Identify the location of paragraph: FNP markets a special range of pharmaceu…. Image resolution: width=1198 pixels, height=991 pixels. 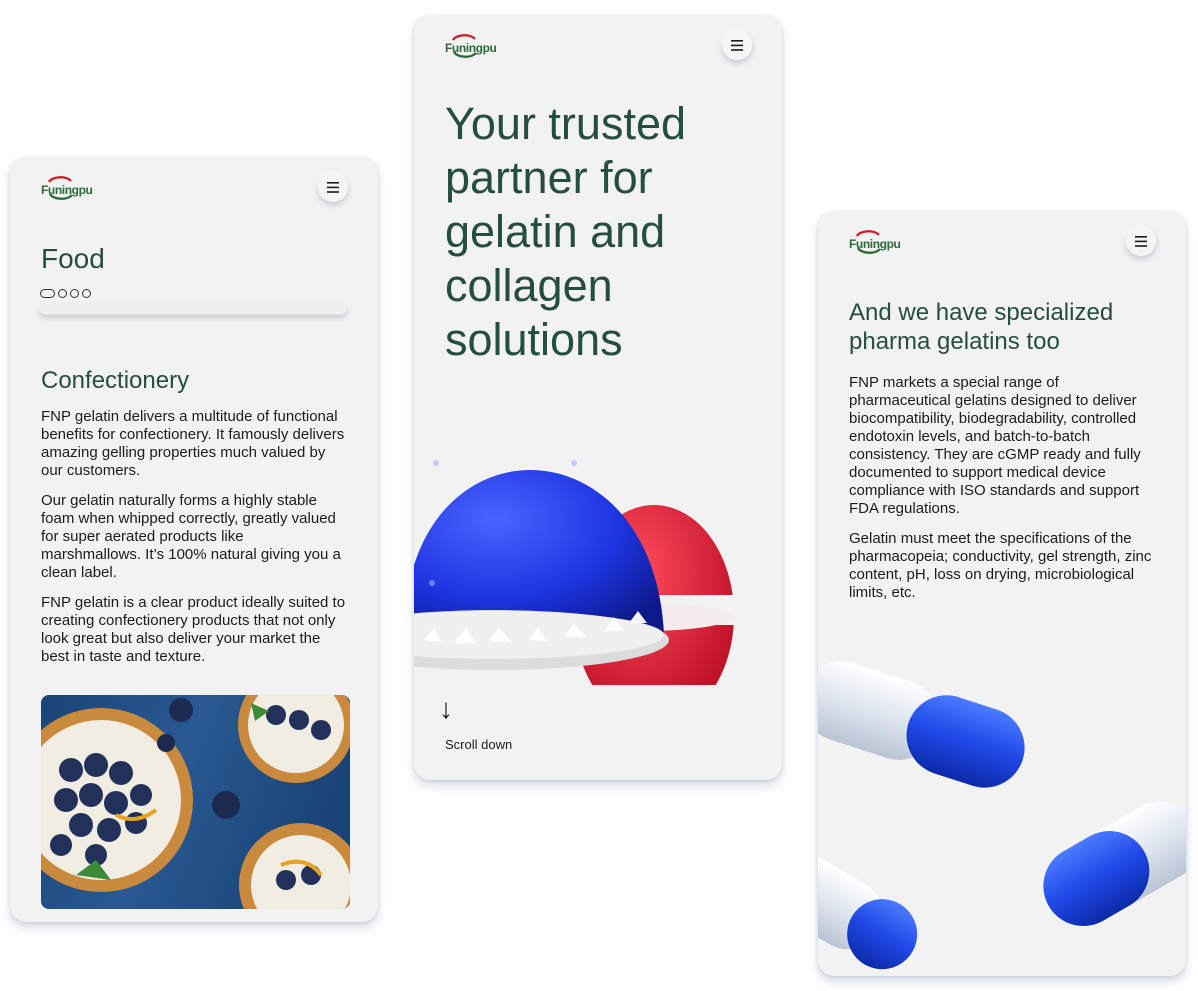
(995, 445).